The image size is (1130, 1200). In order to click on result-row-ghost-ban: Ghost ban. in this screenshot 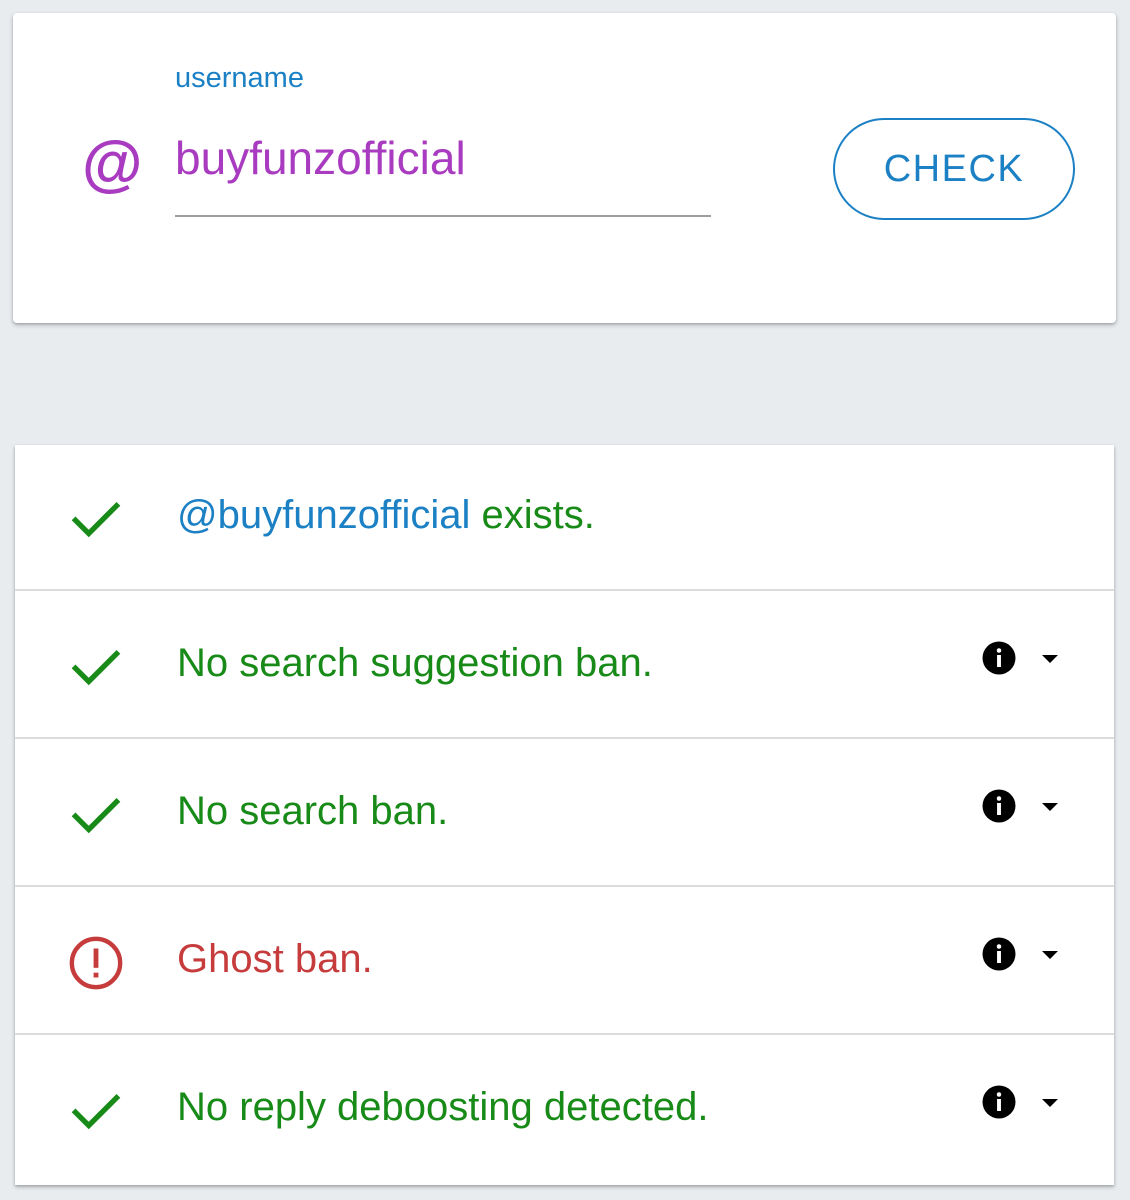, I will do `click(564, 962)`.